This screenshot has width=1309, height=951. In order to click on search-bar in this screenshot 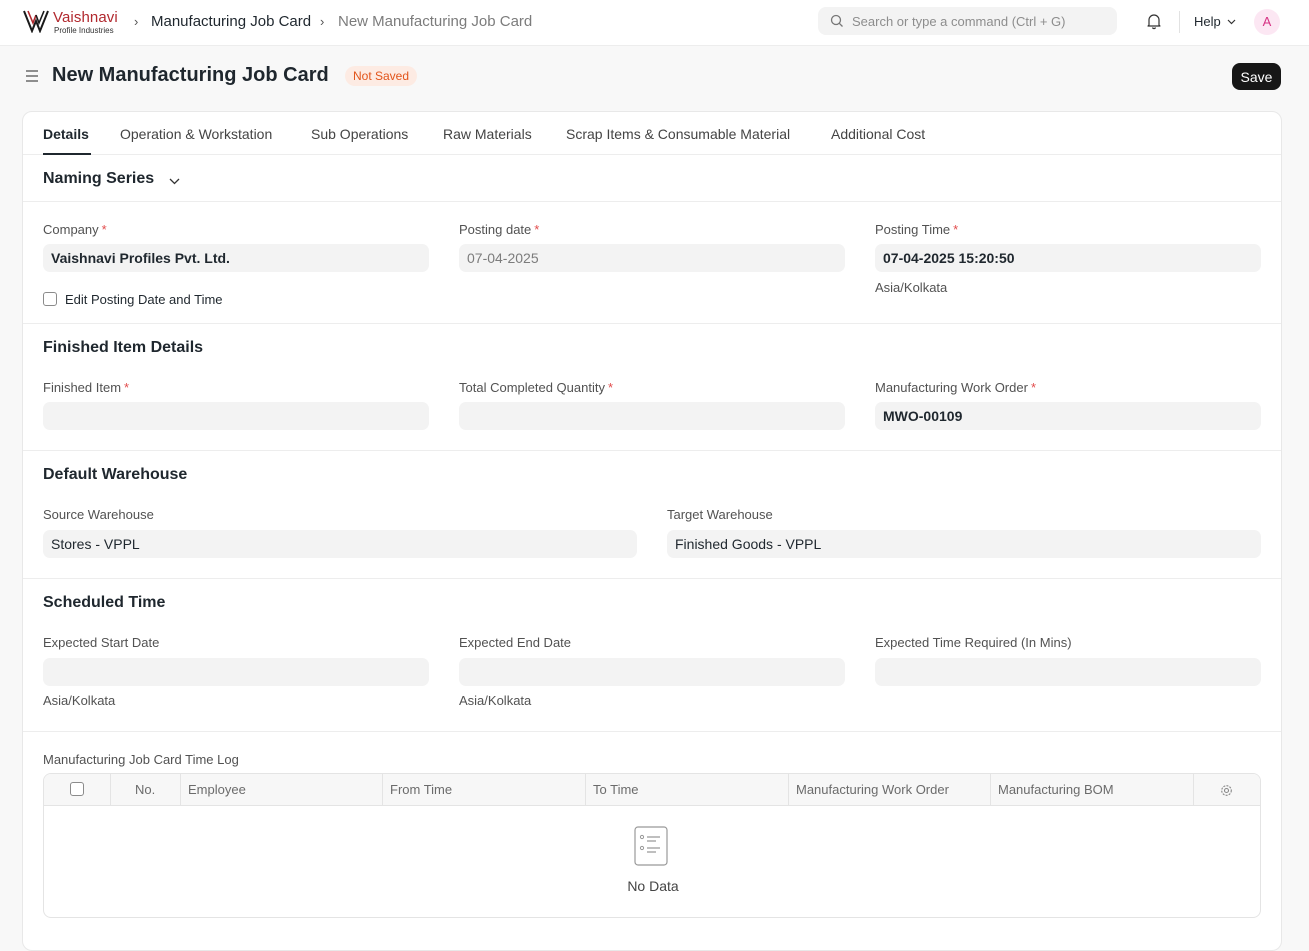, I will do `click(967, 21)`.